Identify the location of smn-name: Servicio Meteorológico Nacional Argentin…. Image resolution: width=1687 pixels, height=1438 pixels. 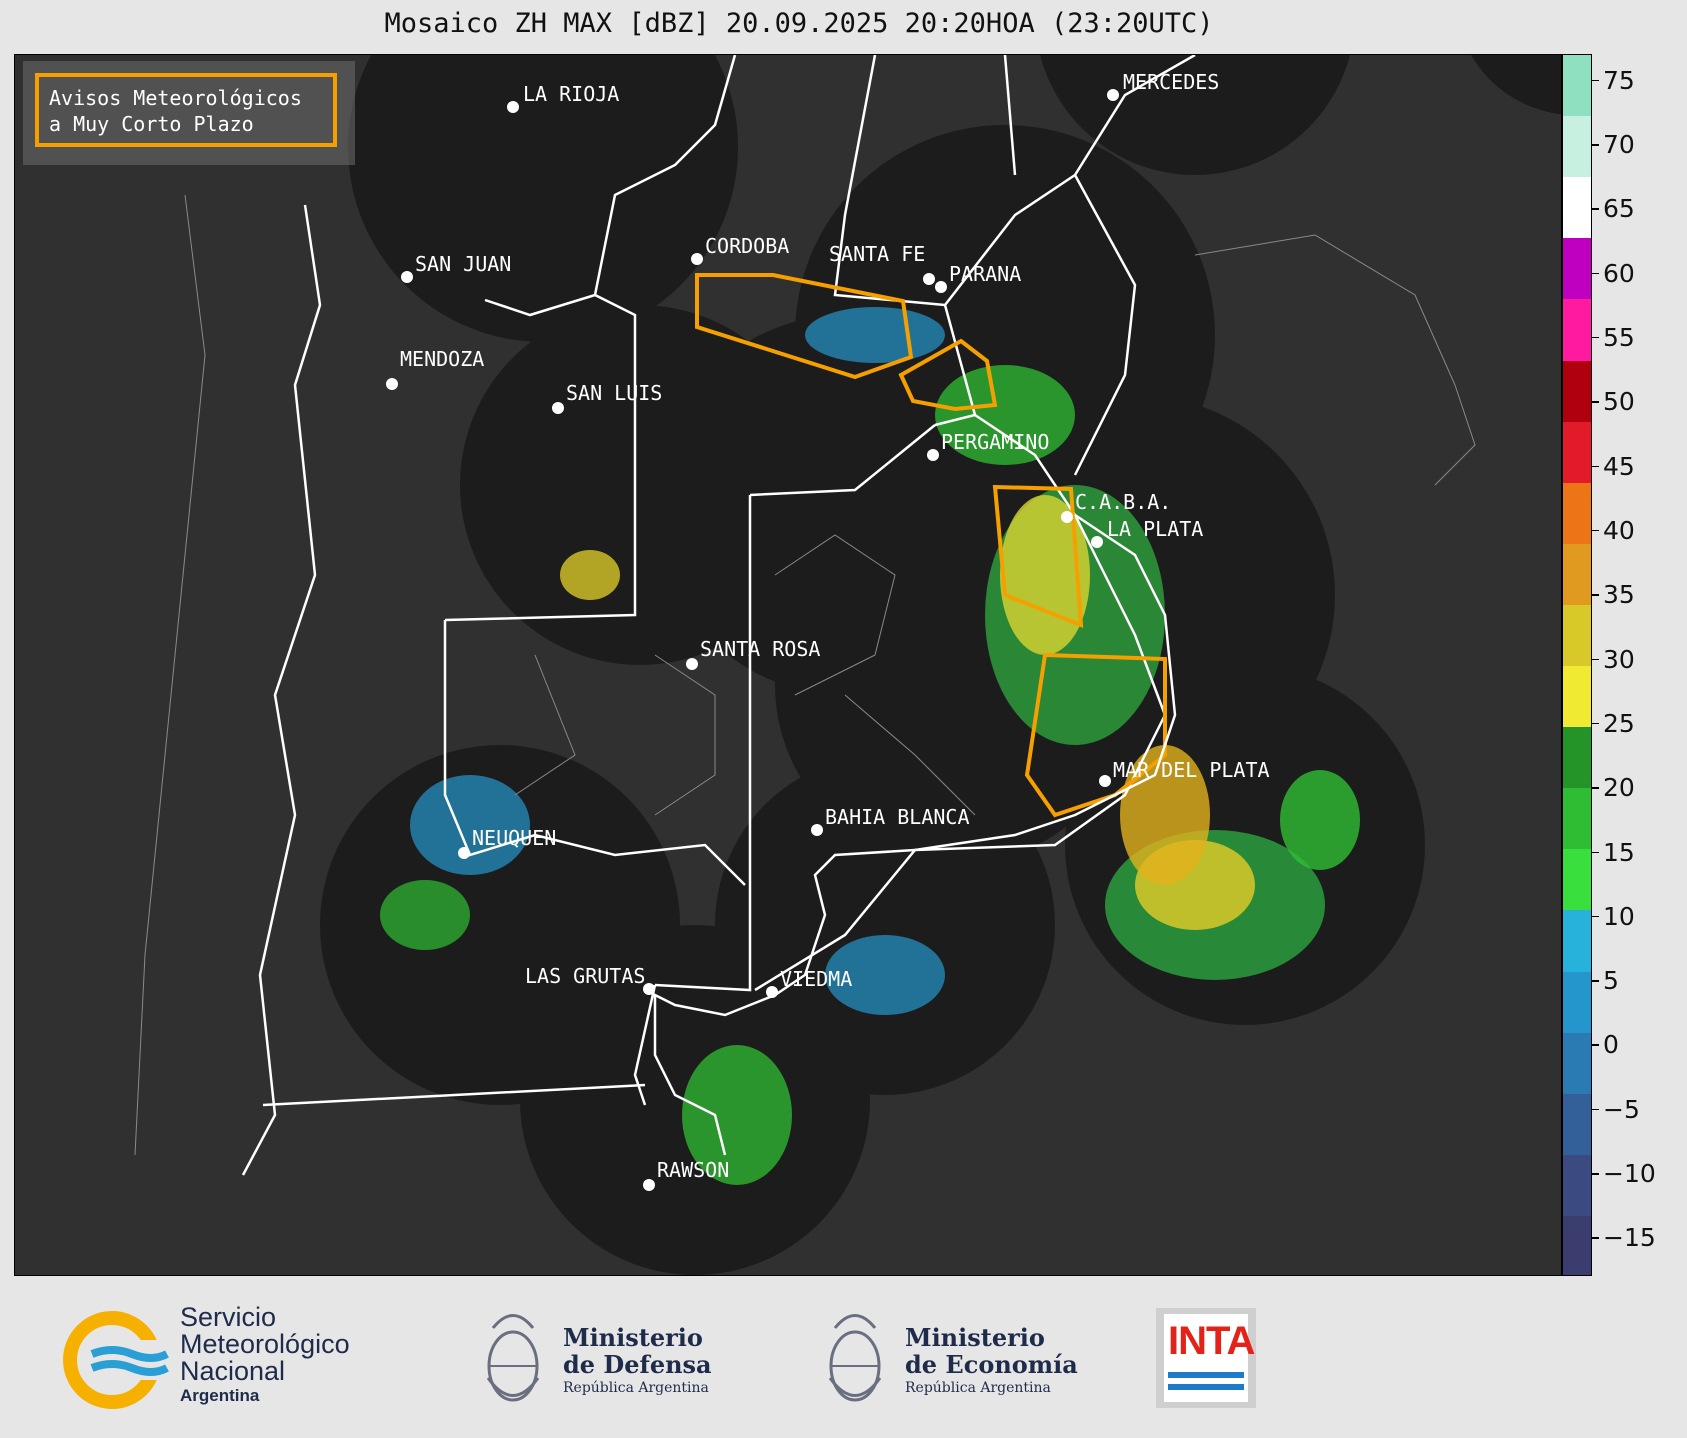
(265, 1355).